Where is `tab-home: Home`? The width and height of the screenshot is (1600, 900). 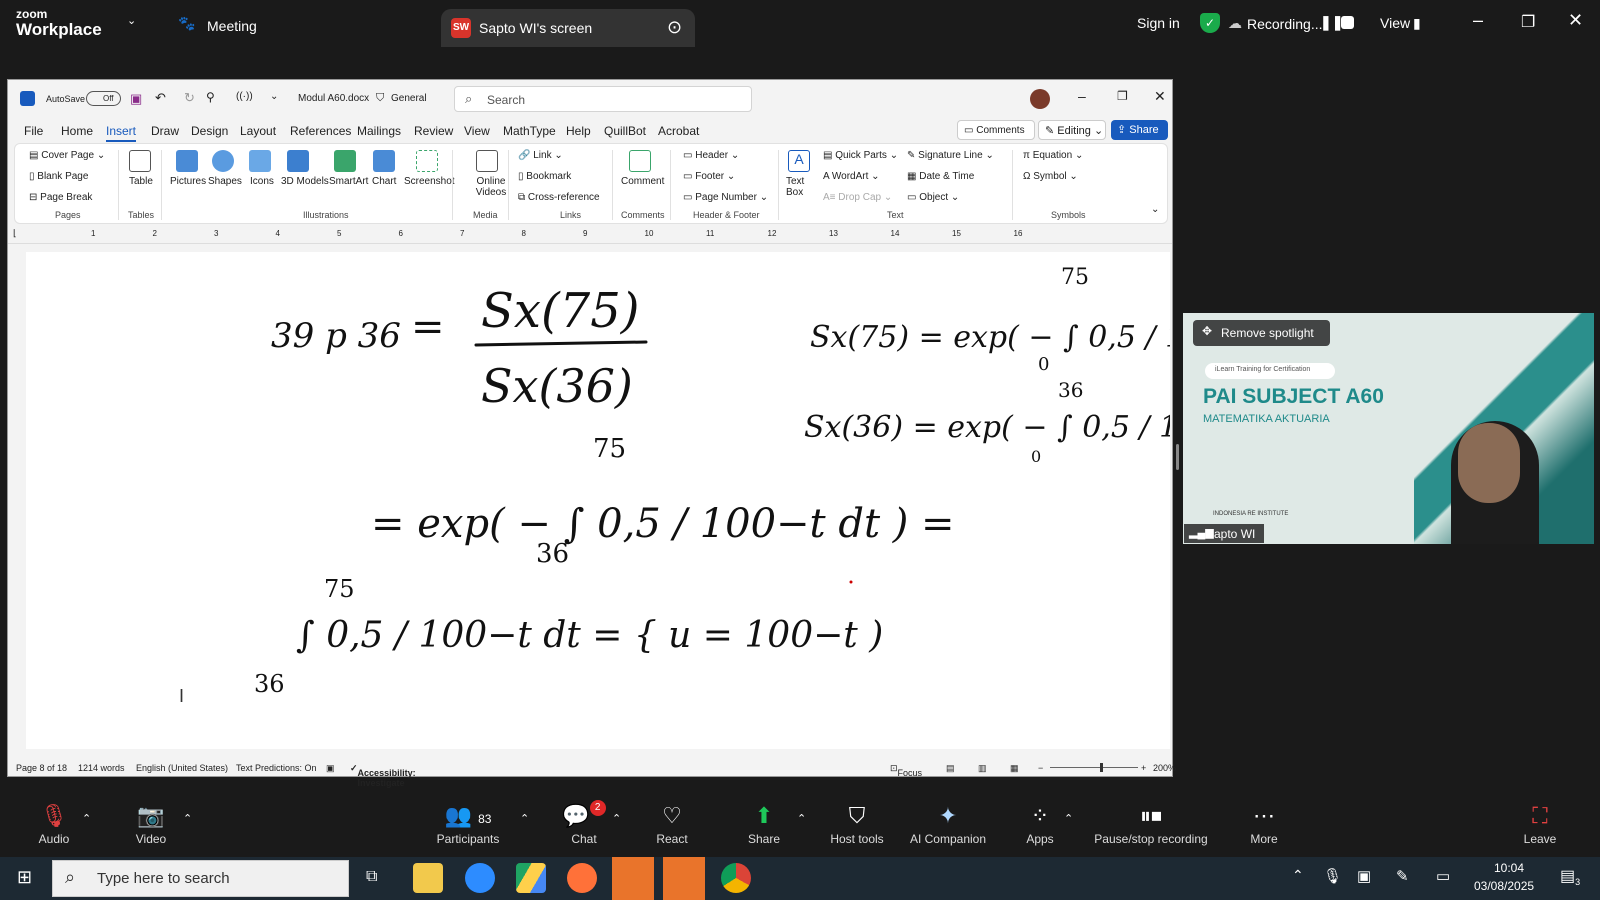 tab-home: Home is located at coordinates (77, 131).